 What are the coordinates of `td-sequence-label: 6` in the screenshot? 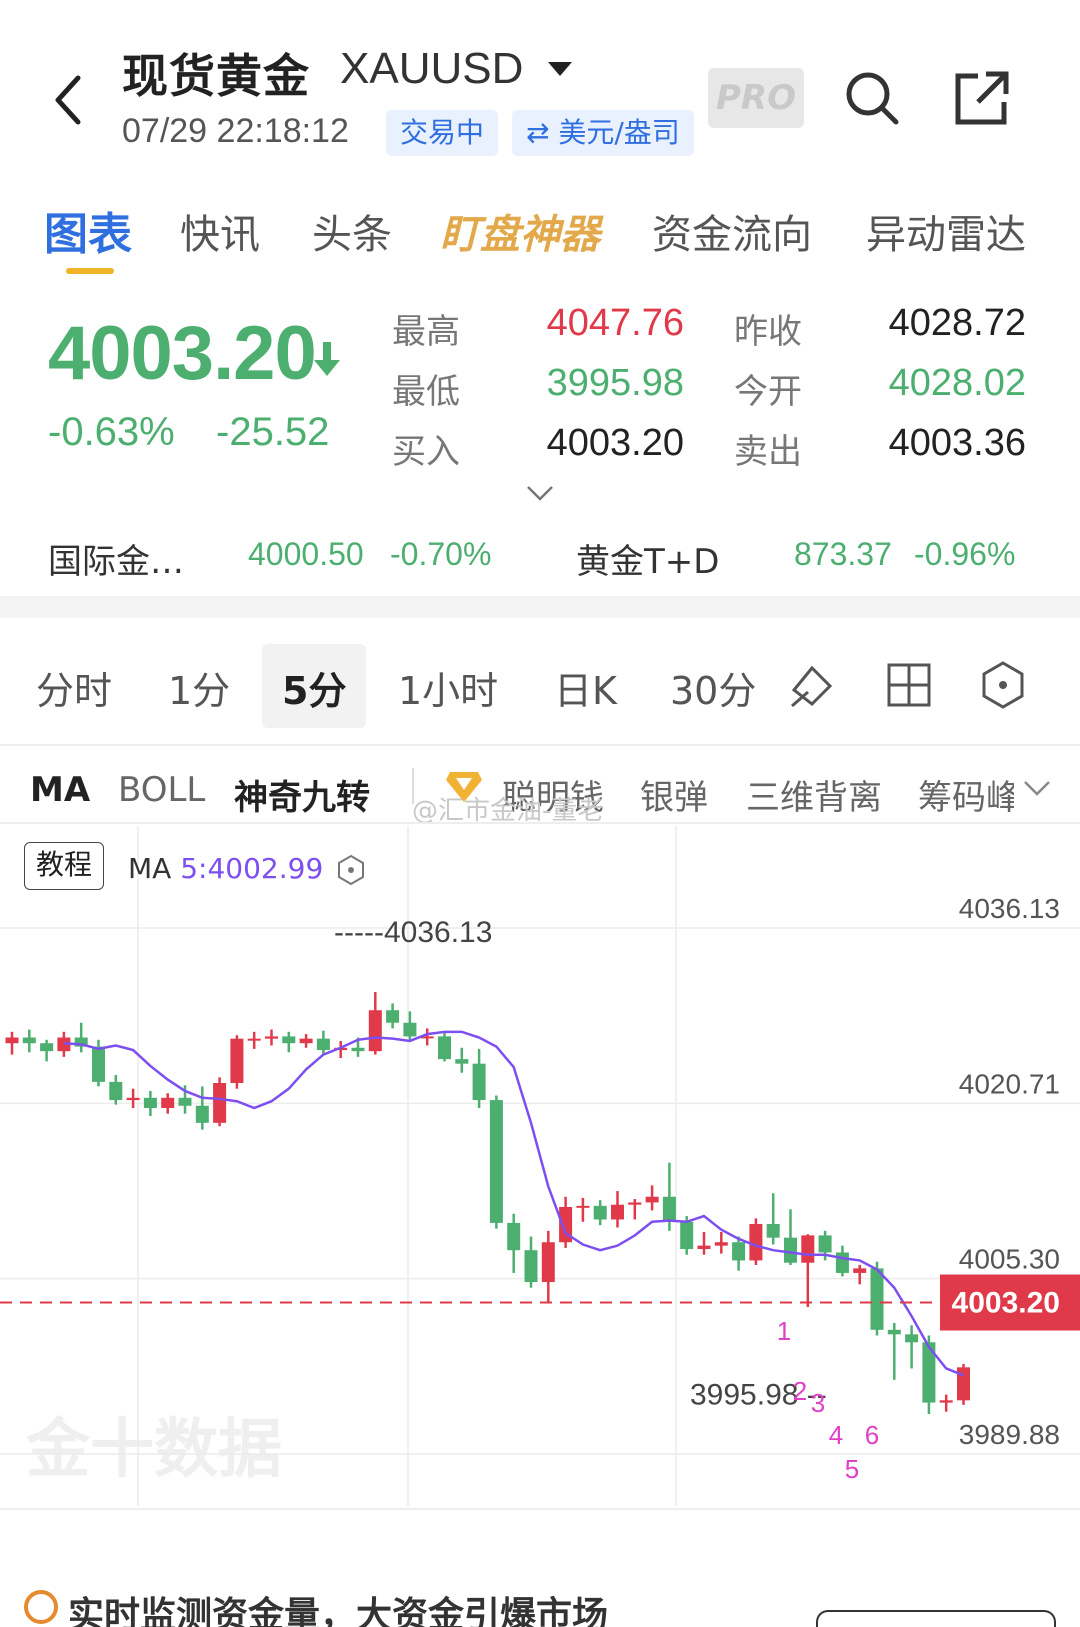 It's located at (872, 1435).